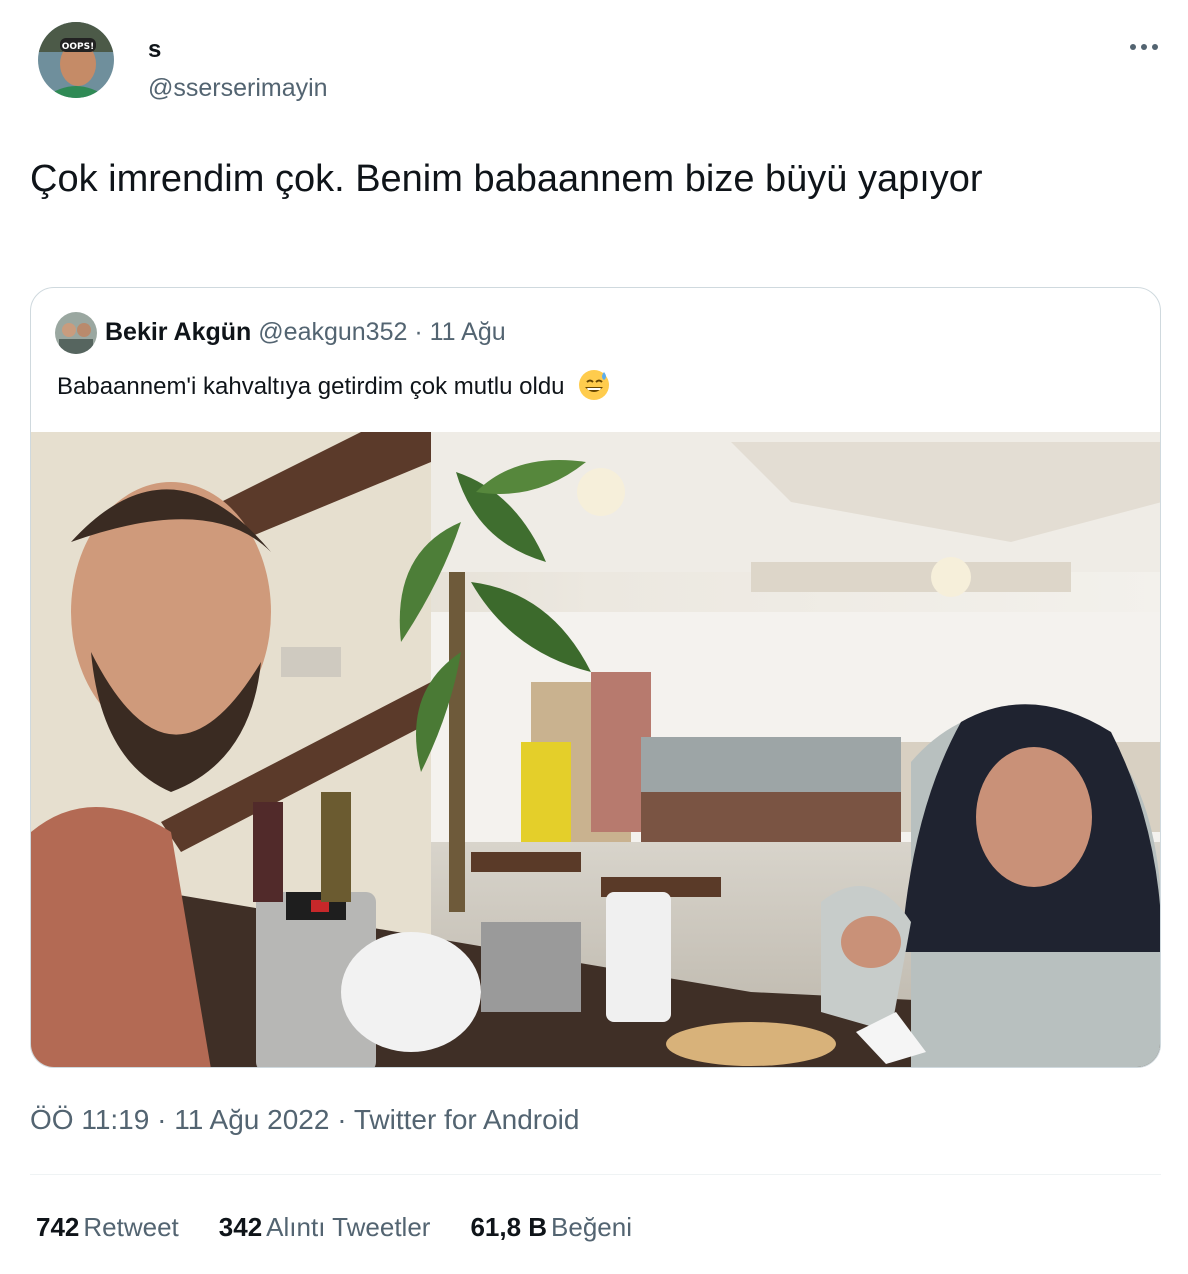  I want to click on svg-text: OOPS!, so click(78, 47).